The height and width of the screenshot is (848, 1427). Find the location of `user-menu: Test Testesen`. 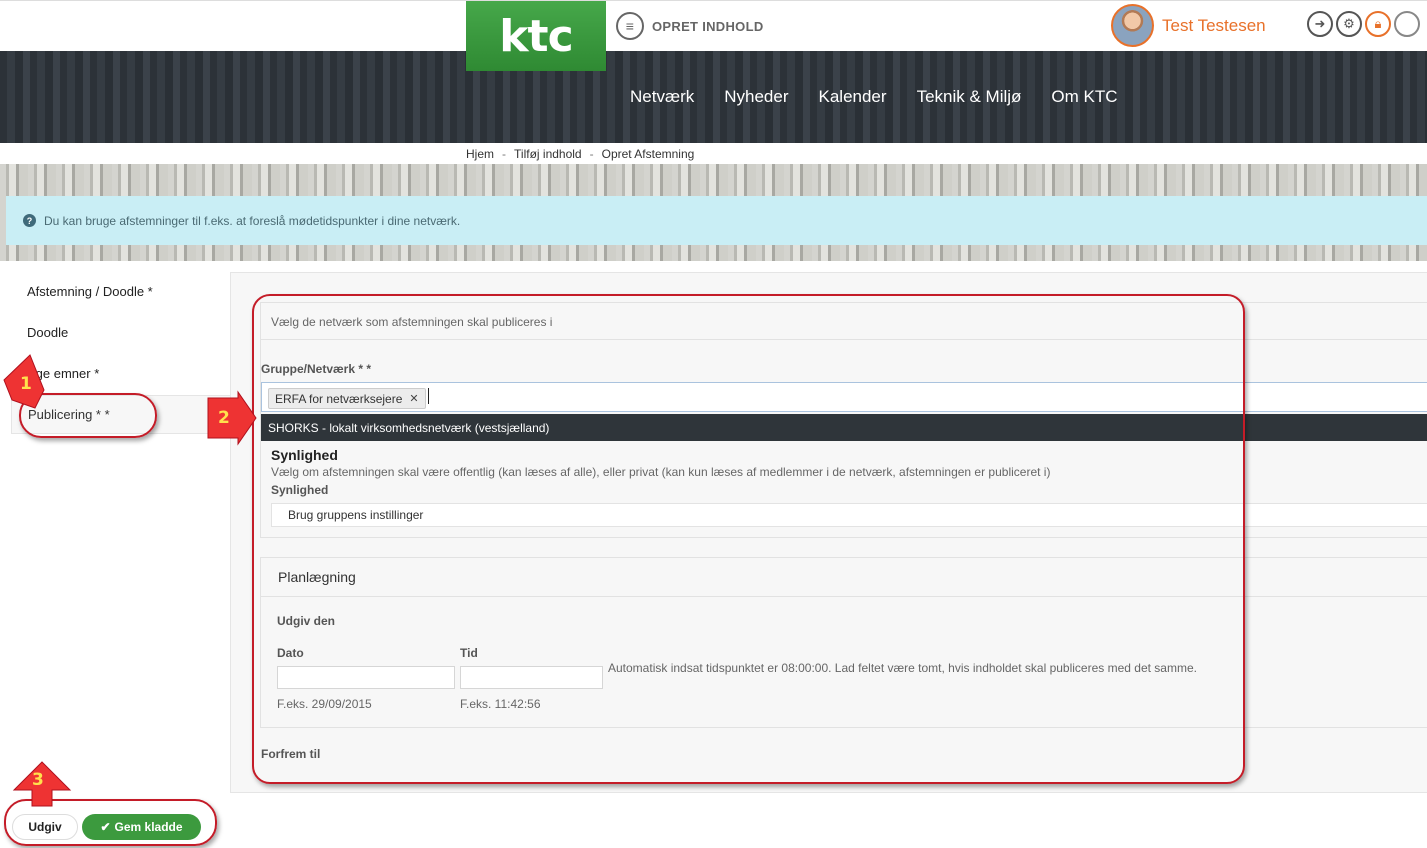

user-menu: Test Testesen is located at coordinates (1188, 25).